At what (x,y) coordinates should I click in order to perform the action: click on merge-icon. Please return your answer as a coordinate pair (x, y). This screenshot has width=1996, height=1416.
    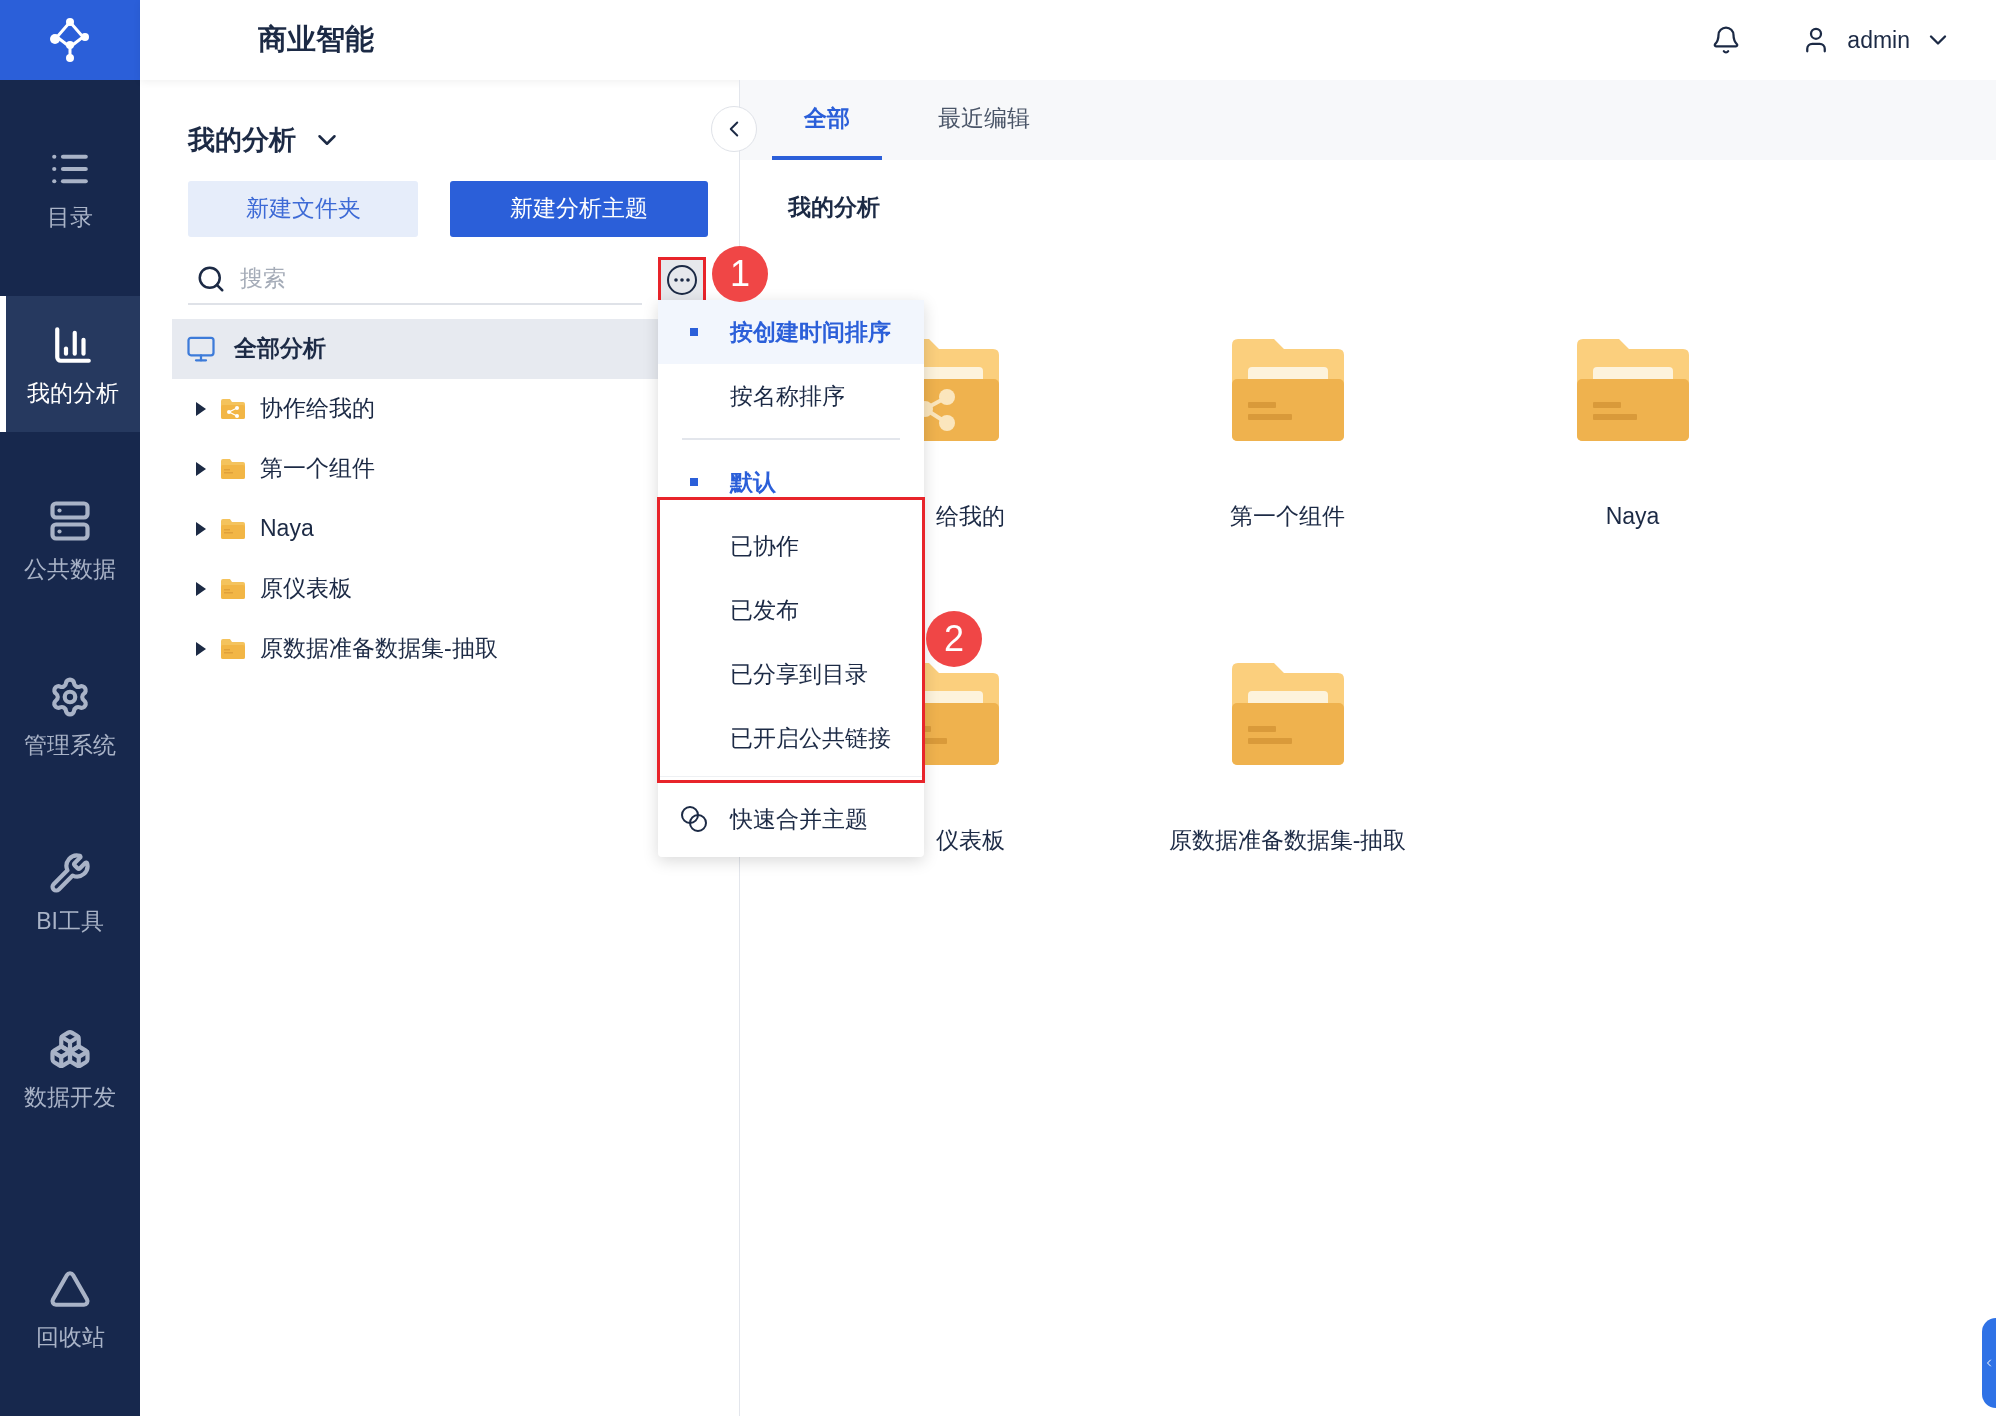
    Looking at the image, I should click on (694, 819).